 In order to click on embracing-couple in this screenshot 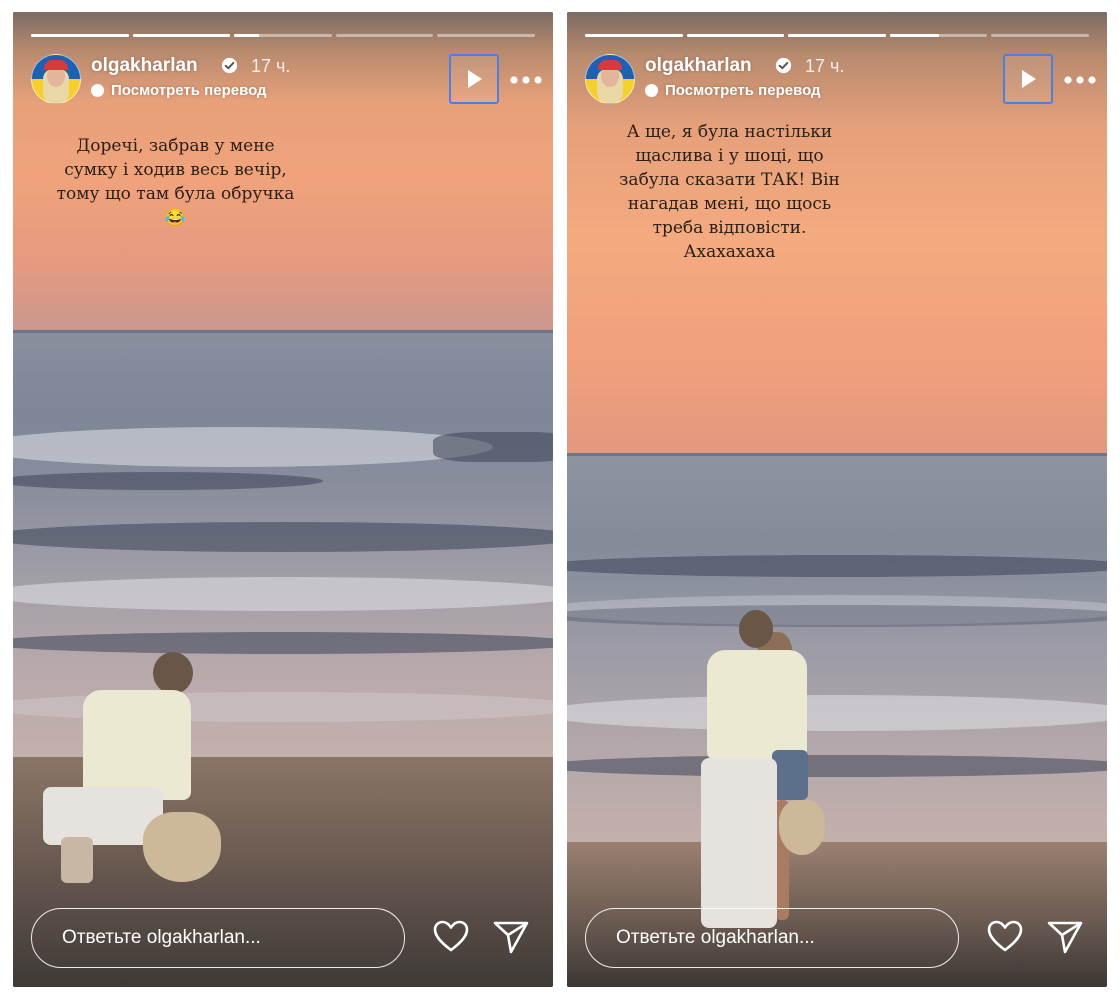, I will do `click(762, 775)`.